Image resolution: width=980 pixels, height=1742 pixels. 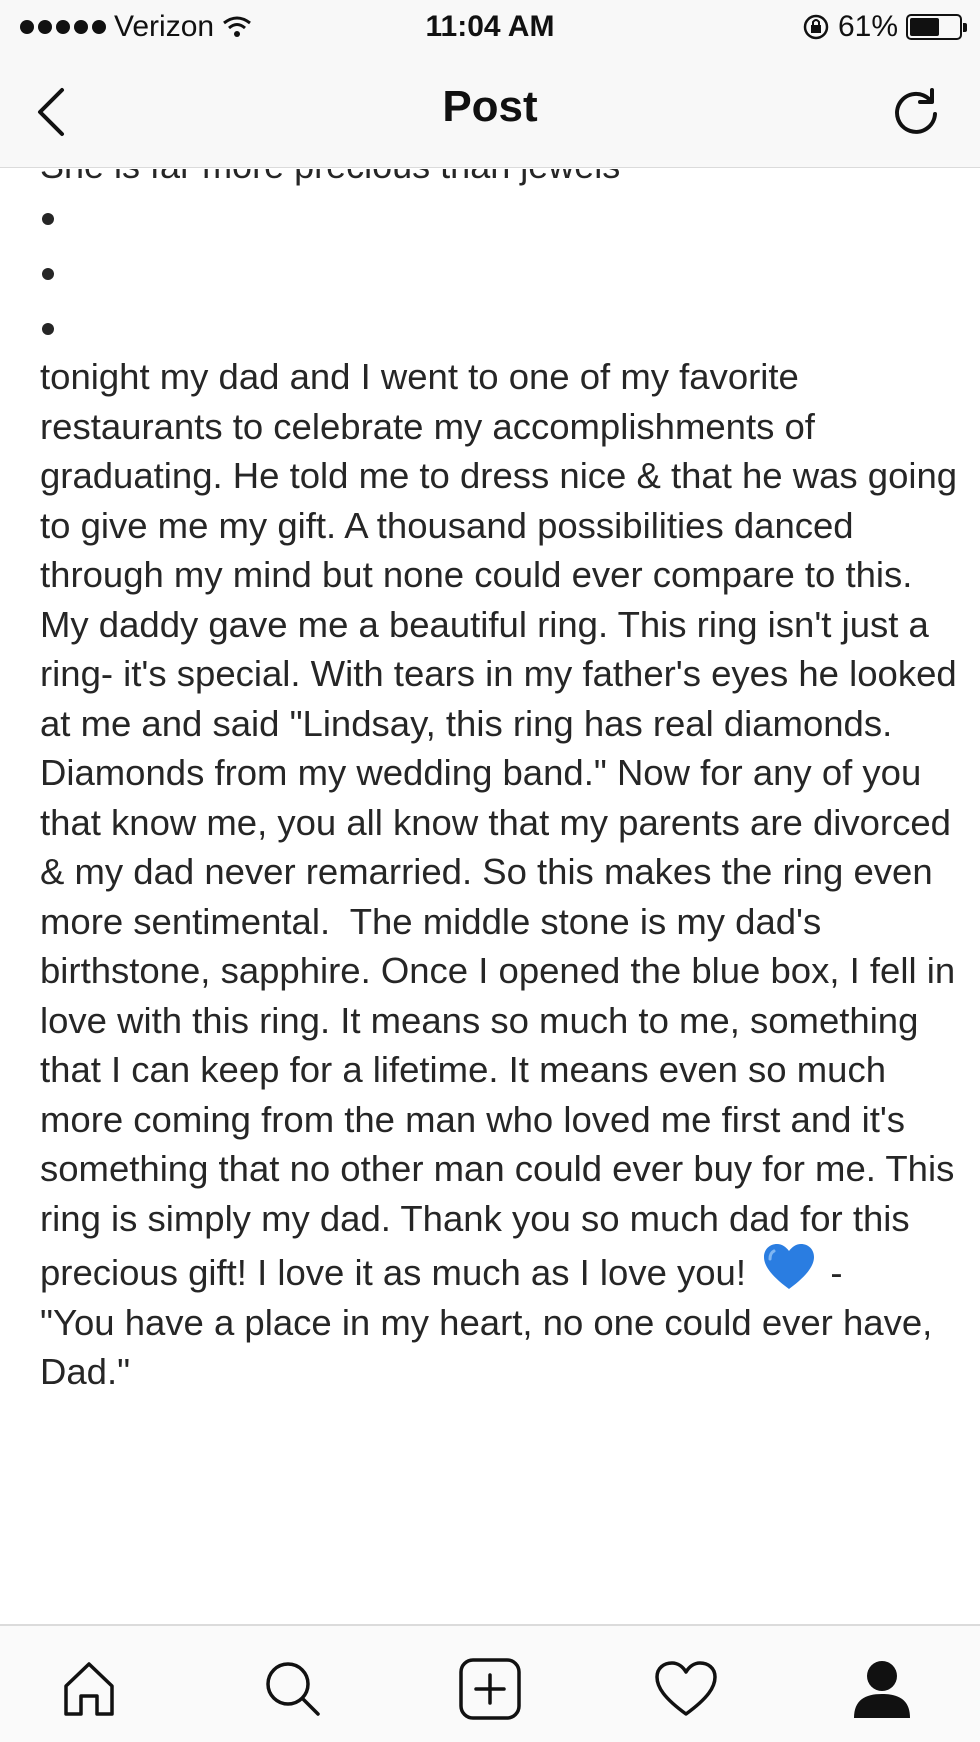 What do you see at coordinates (836, 1272) in the screenshot?
I see `caption-dash: -` at bounding box center [836, 1272].